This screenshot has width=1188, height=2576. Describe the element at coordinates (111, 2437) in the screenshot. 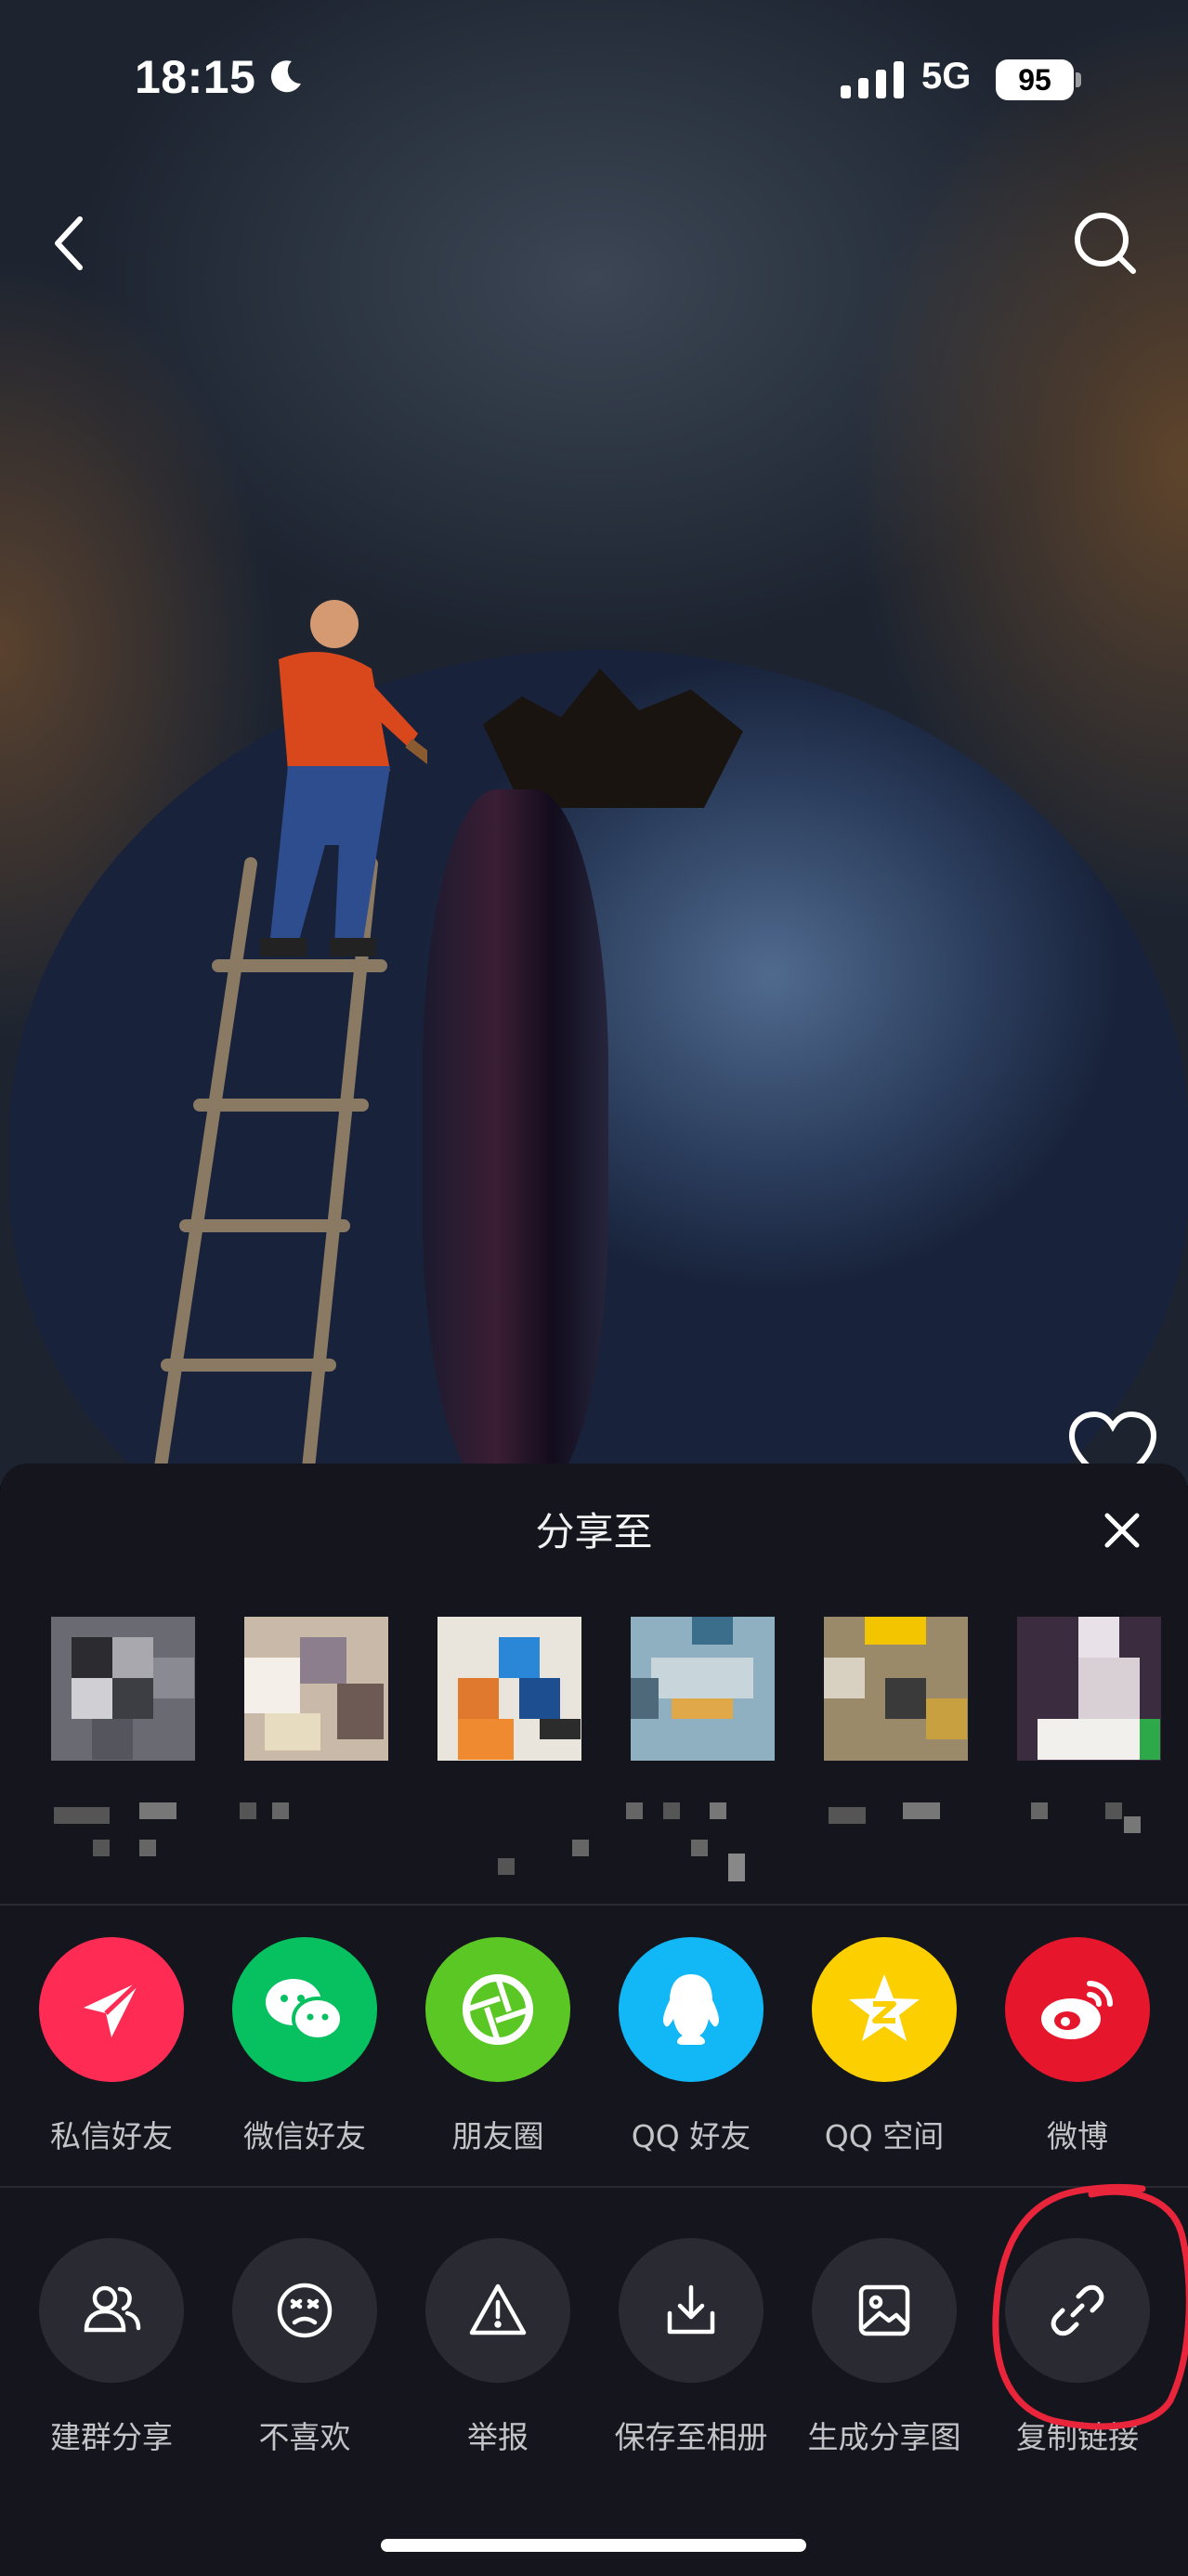

I see `action-label: 建群分享` at that location.